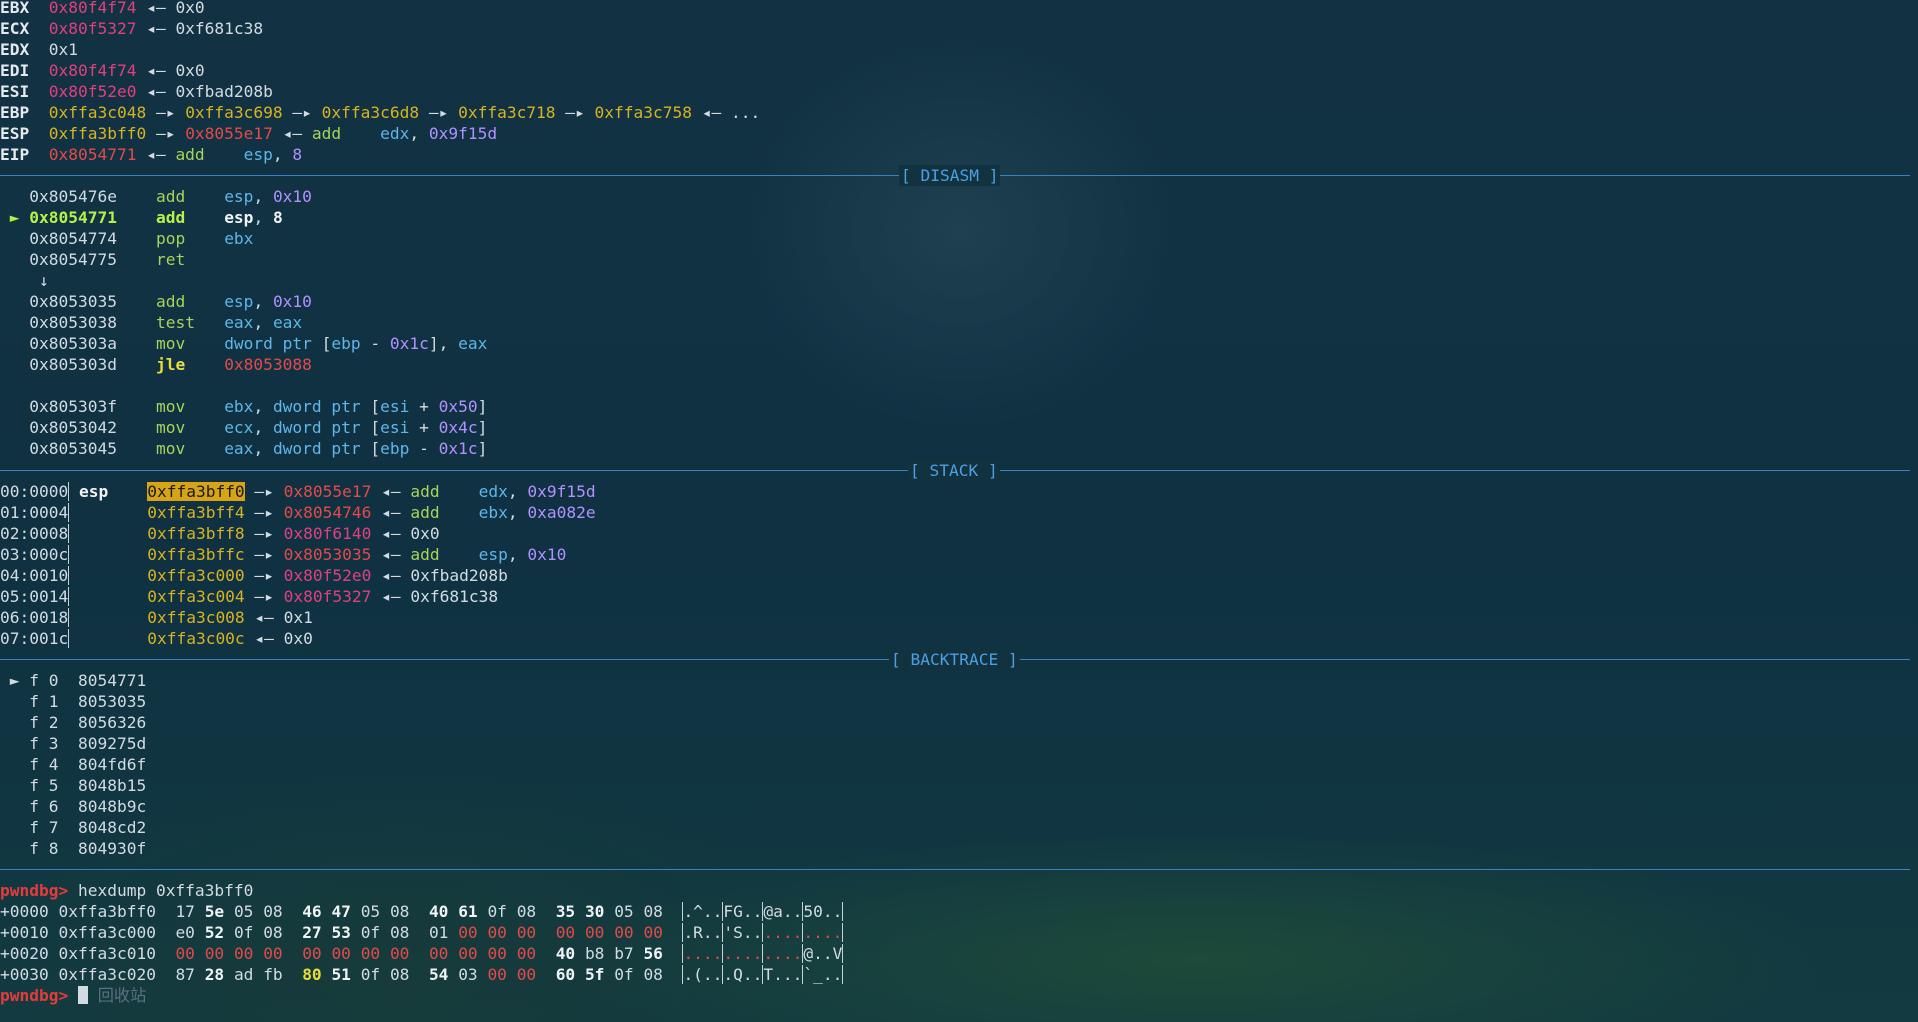 The image size is (1918, 1022). Describe the element at coordinates (190, 448) in the screenshot. I see `mnemonic: mov` at that location.